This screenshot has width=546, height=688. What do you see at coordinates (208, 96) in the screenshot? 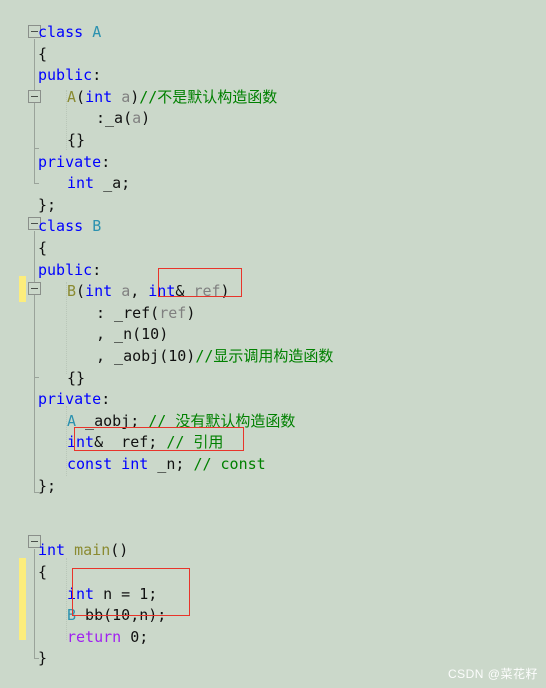
I see `token: //不是默认构造函数` at bounding box center [208, 96].